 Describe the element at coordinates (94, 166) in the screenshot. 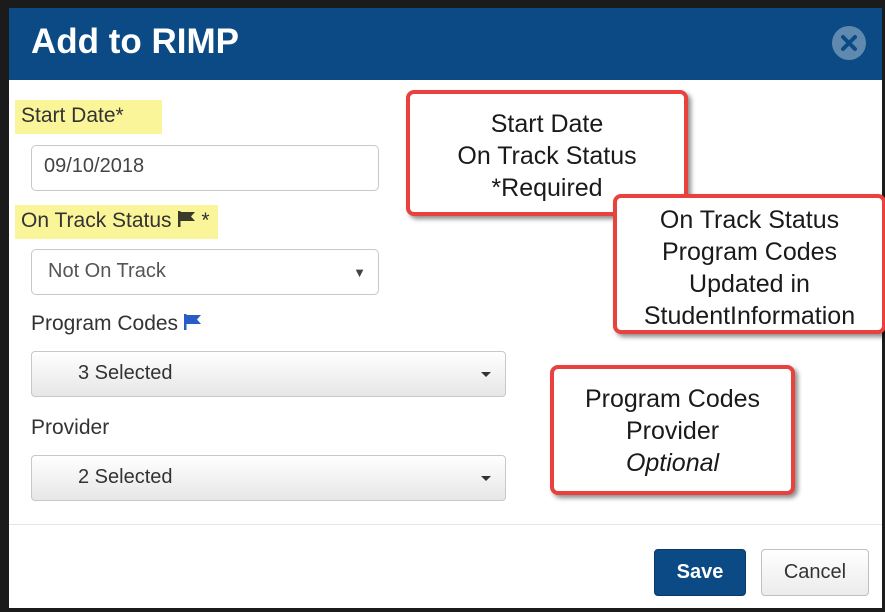

I see `start-date-value: 09/10/2018` at that location.